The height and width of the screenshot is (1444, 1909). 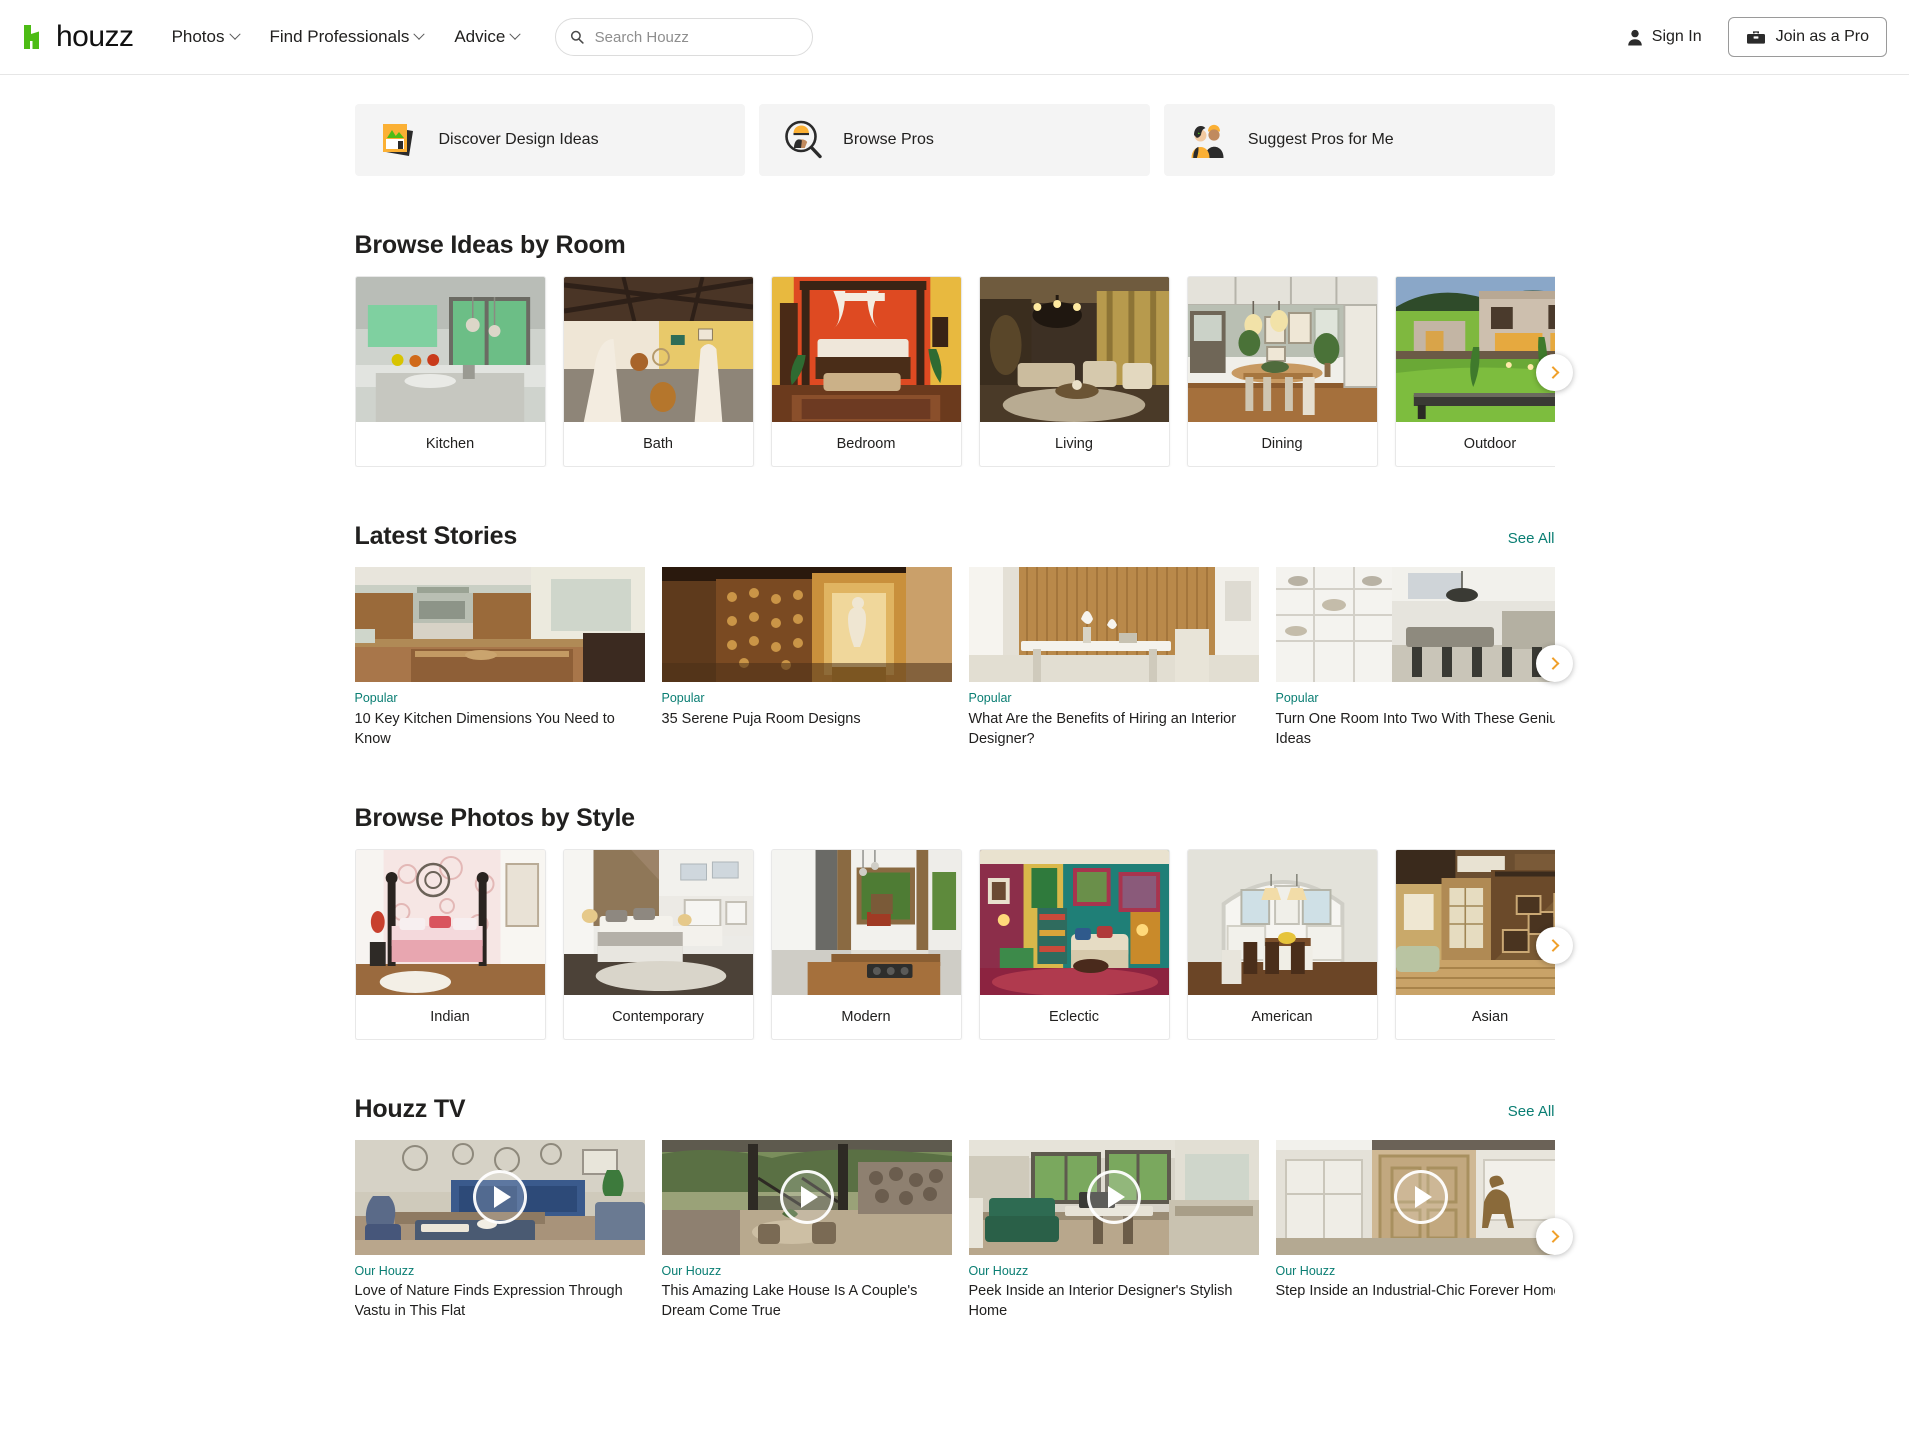 I want to click on style-tile-american: American, so click(x=1282, y=944).